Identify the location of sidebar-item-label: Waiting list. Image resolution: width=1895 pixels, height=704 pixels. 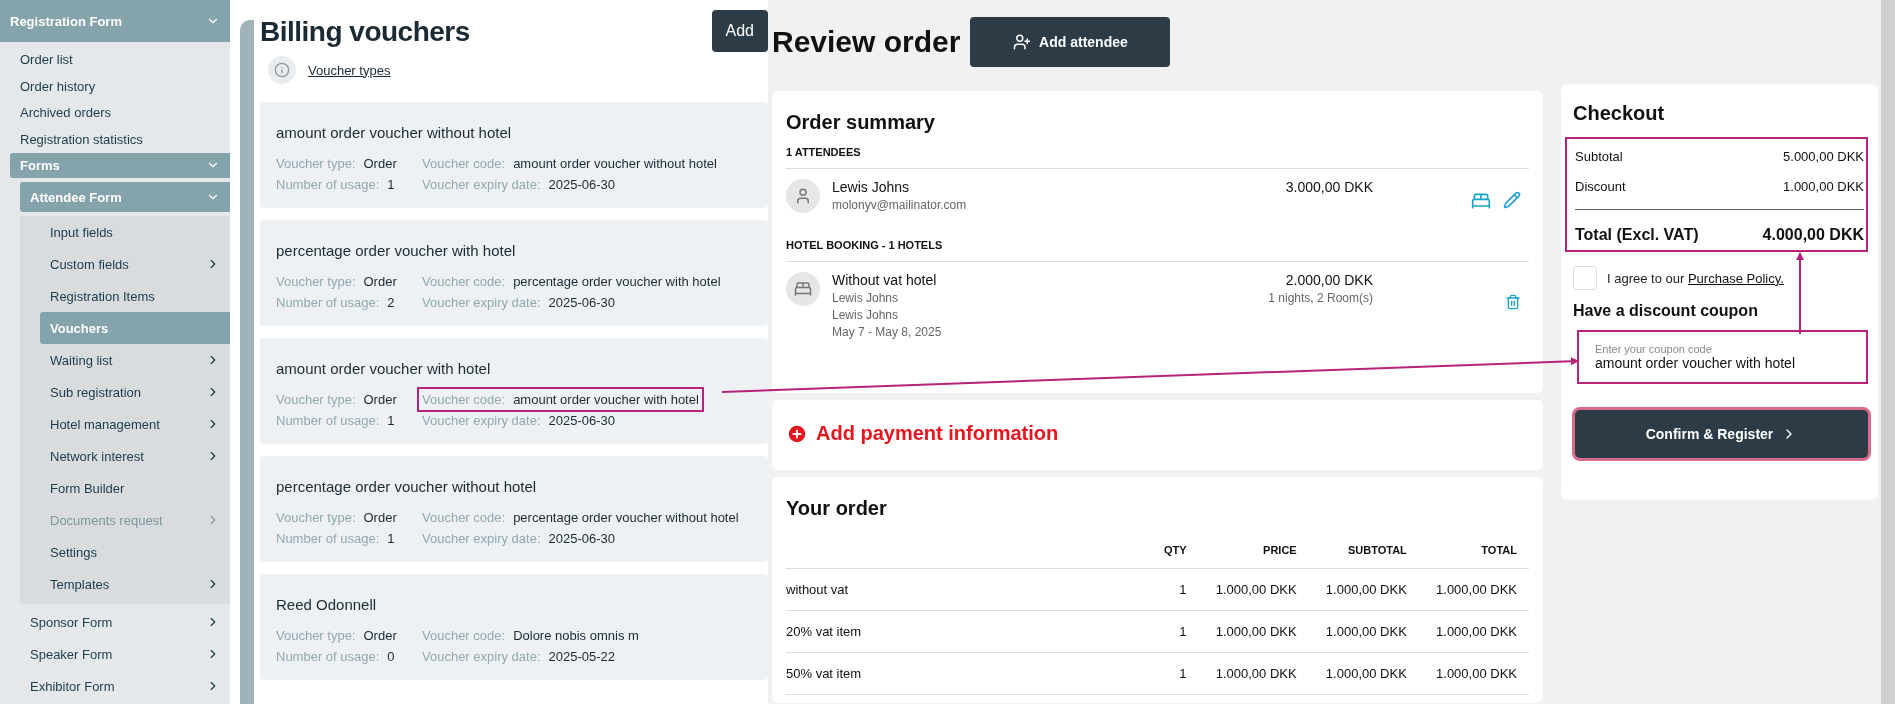
(81, 360).